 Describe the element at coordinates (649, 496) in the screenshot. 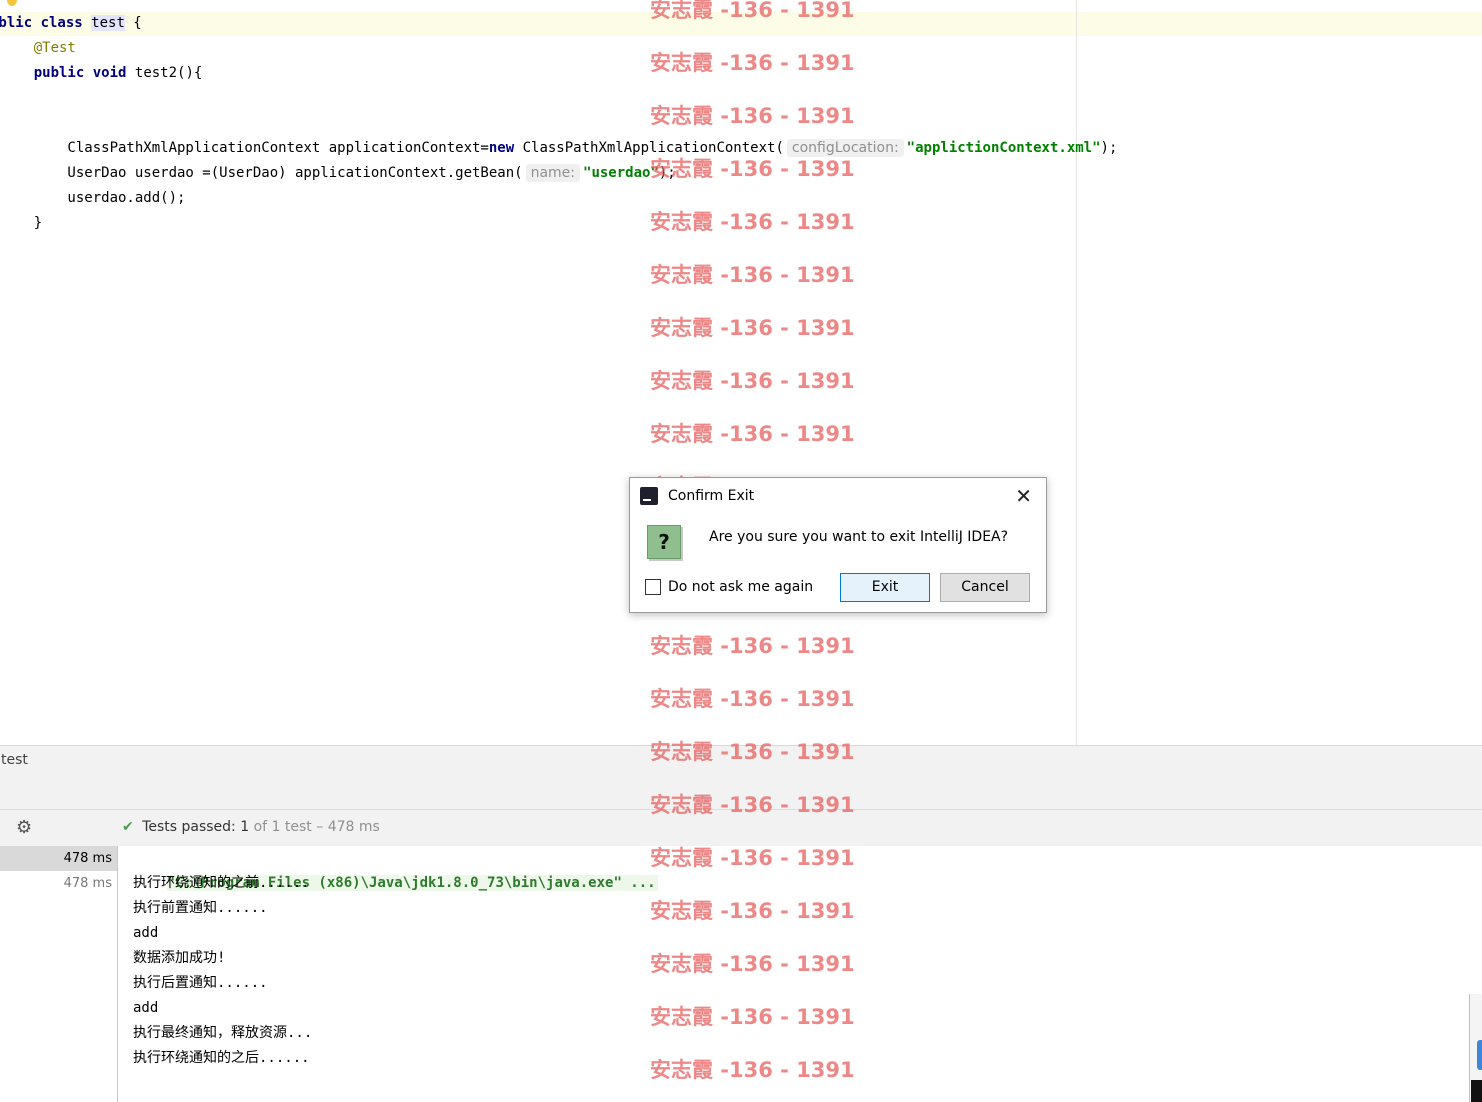

I see `intellij-app-icon` at that location.